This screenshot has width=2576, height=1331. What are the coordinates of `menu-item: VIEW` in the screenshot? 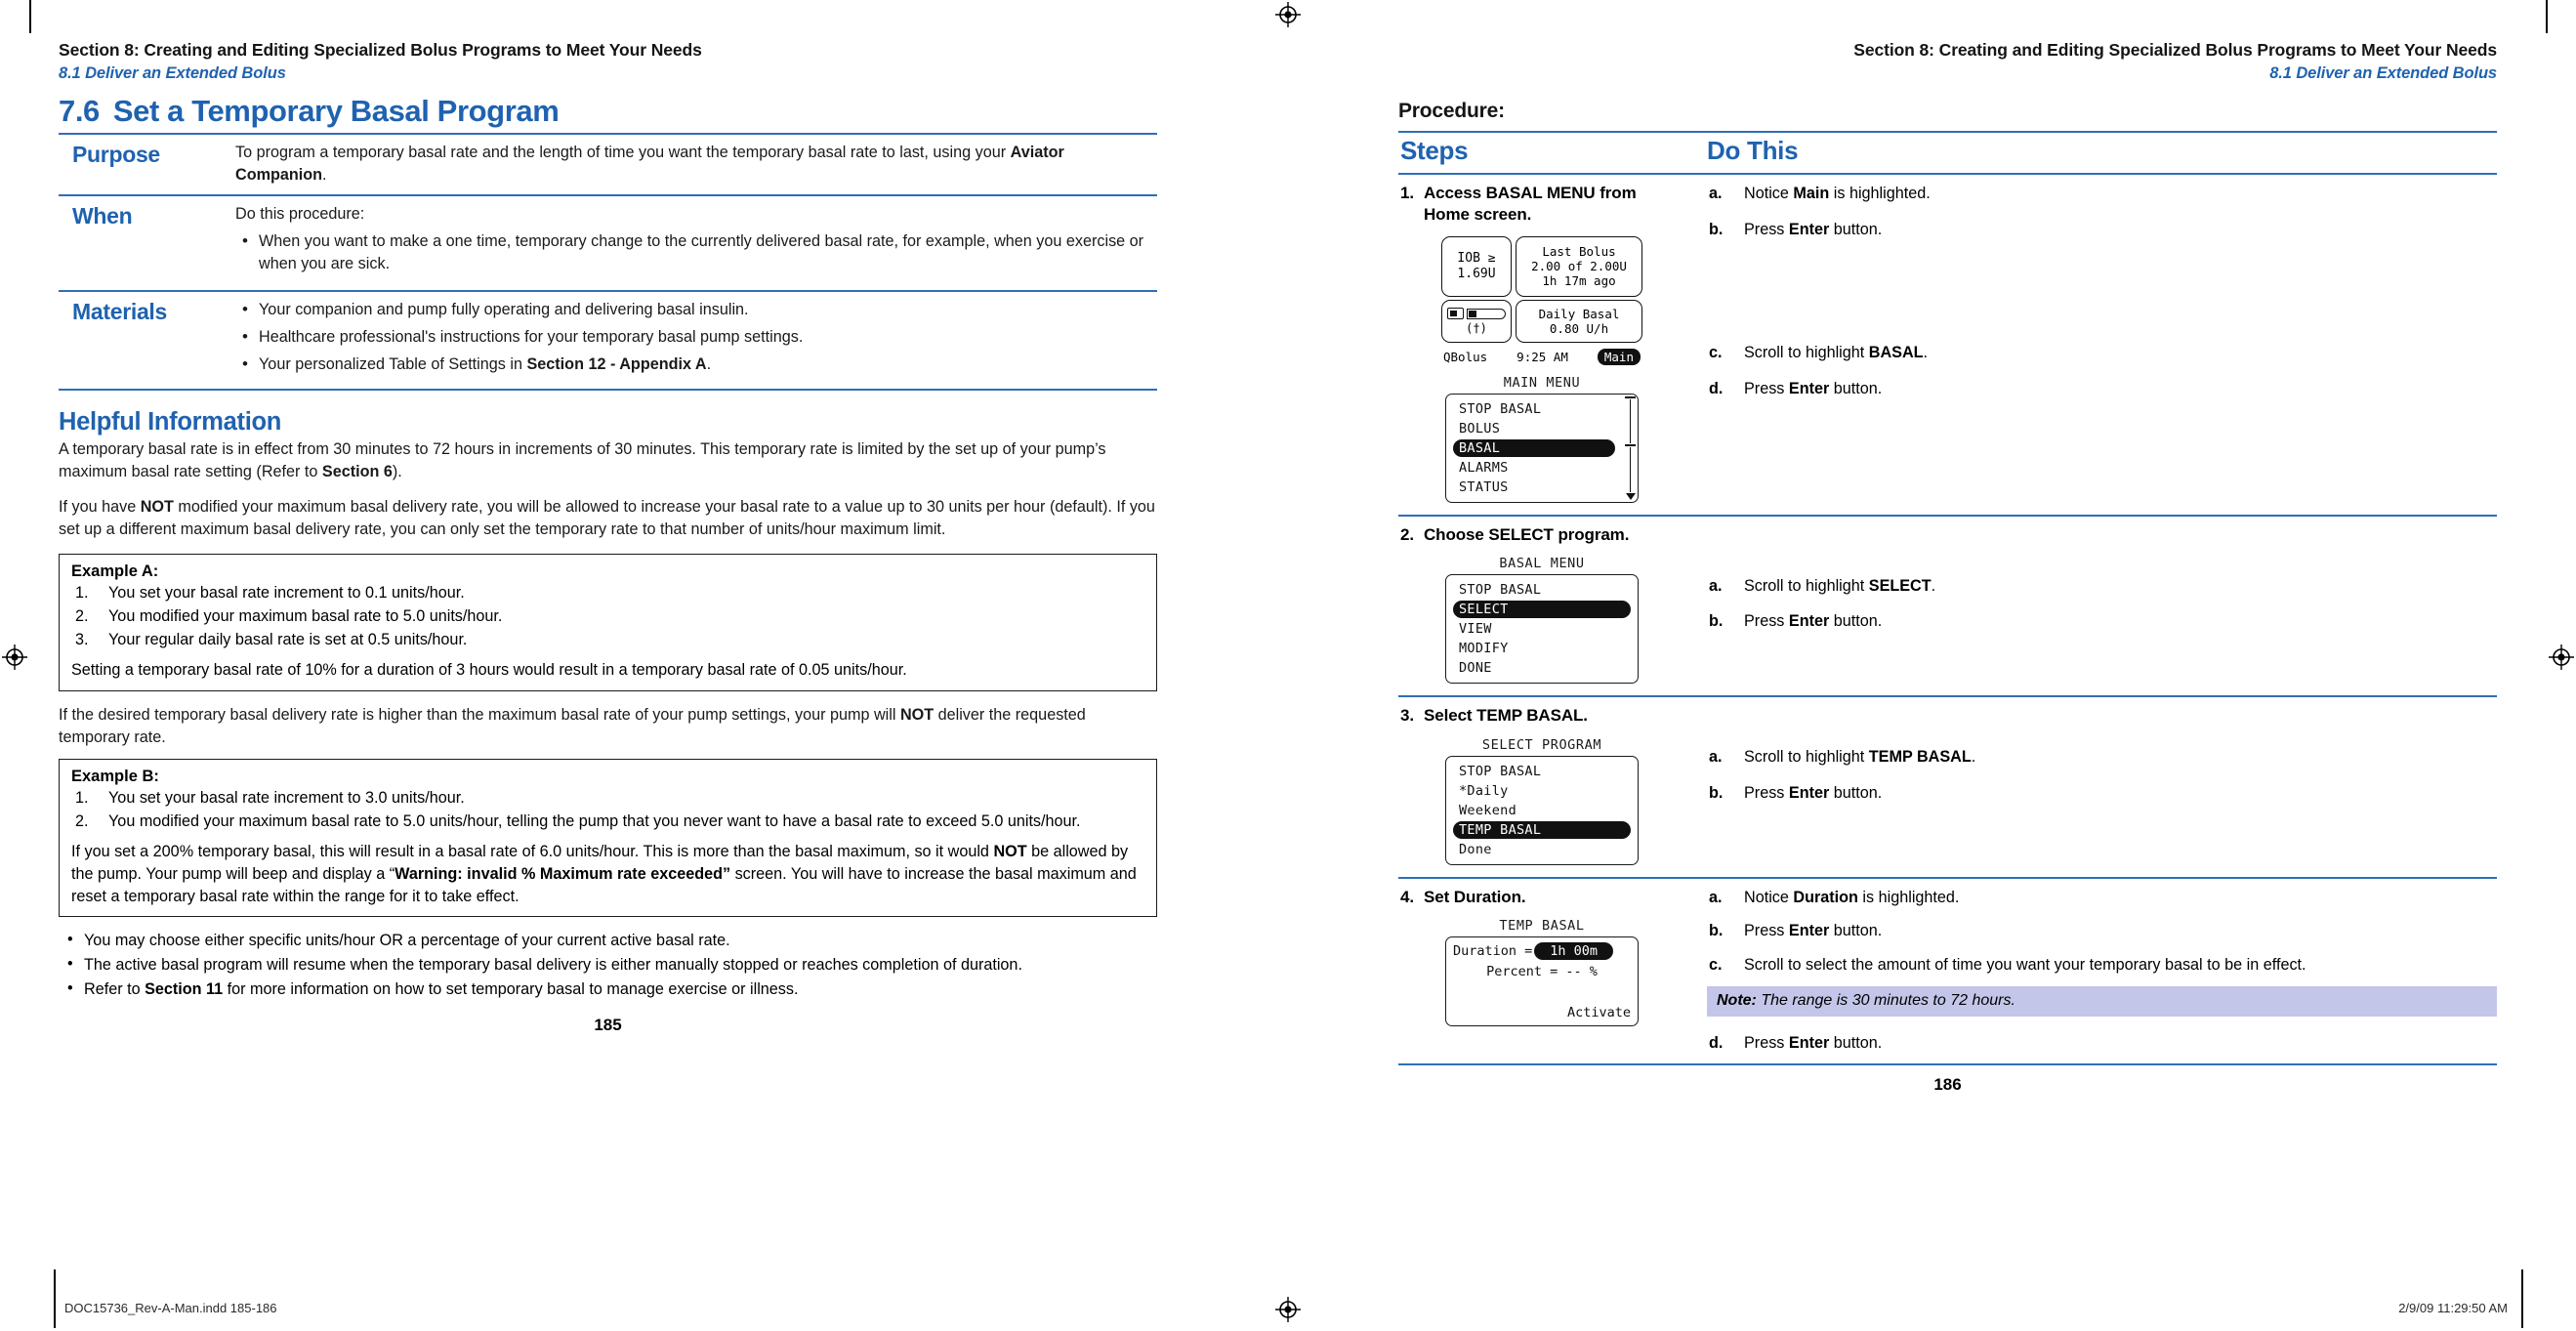 It's located at (1542, 629).